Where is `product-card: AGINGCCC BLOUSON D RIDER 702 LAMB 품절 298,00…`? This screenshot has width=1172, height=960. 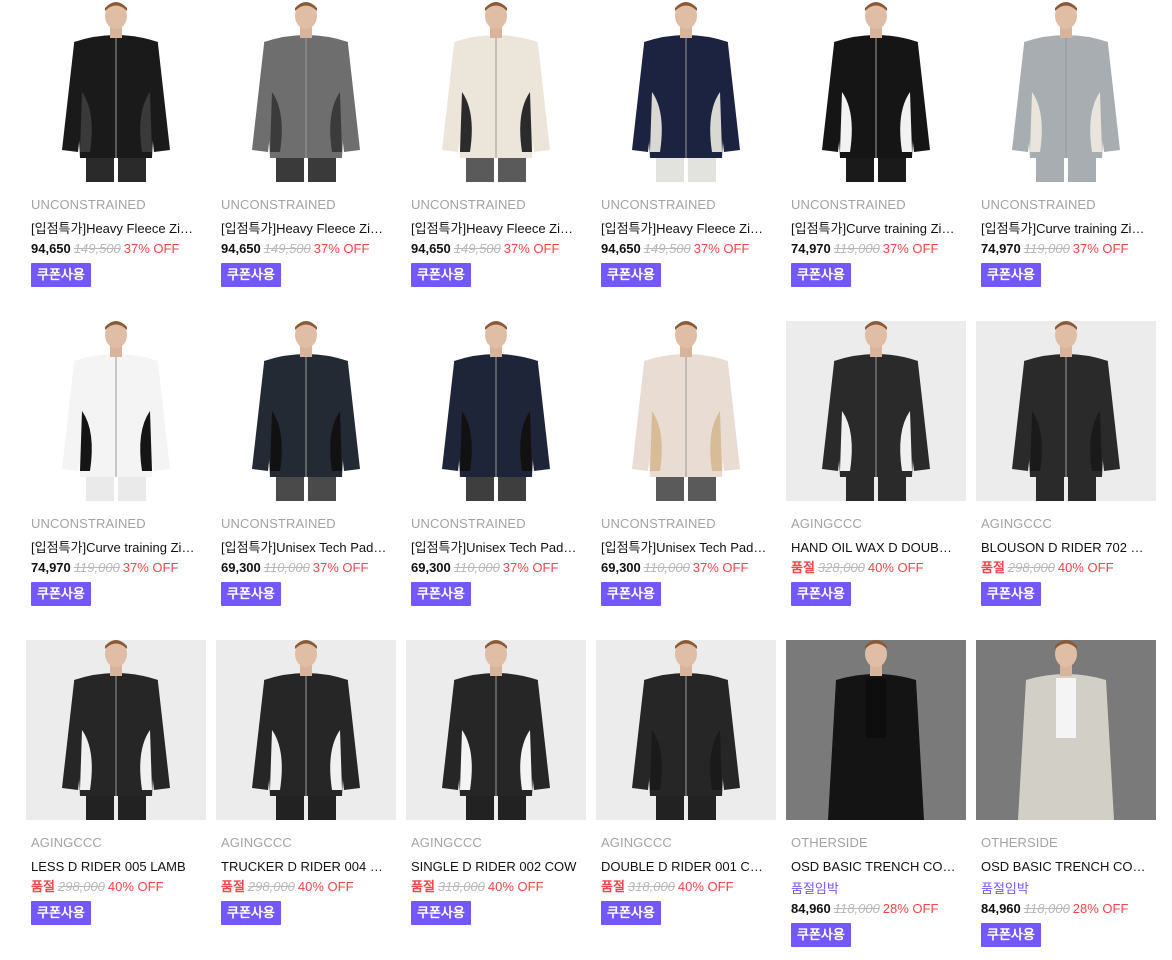
product-card: AGINGCCC BLOUSON D RIDER 702 LAMB 품절 298,00… is located at coordinates (1066, 480).